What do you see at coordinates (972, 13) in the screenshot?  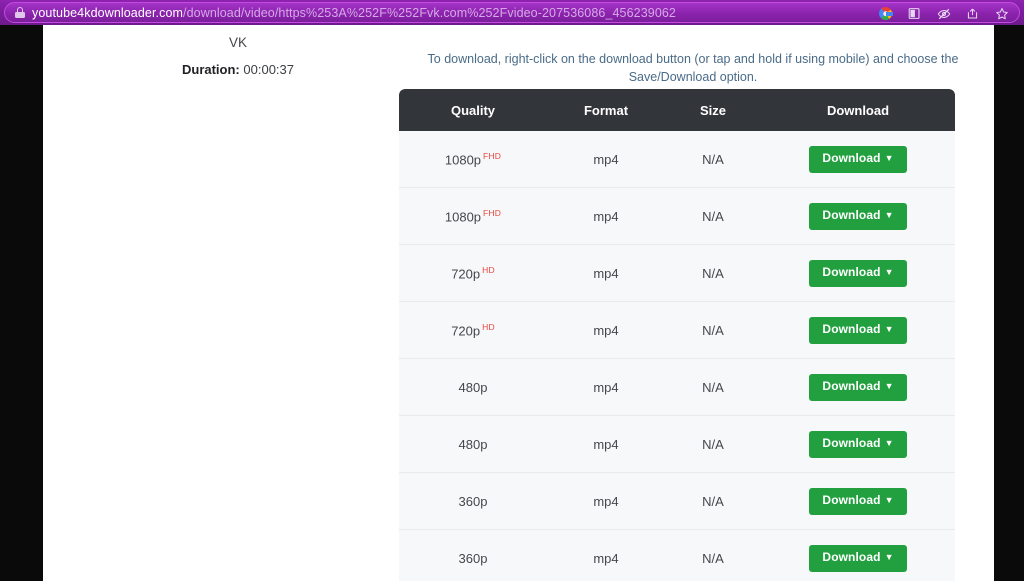 I see `share-icon` at bounding box center [972, 13].